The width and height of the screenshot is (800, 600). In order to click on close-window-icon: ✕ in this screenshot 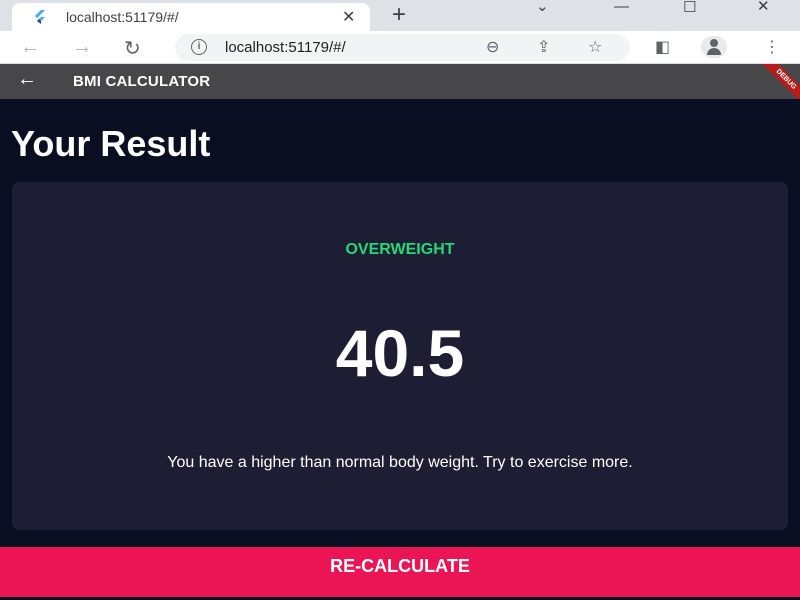, I will do `click(763, 7)`.